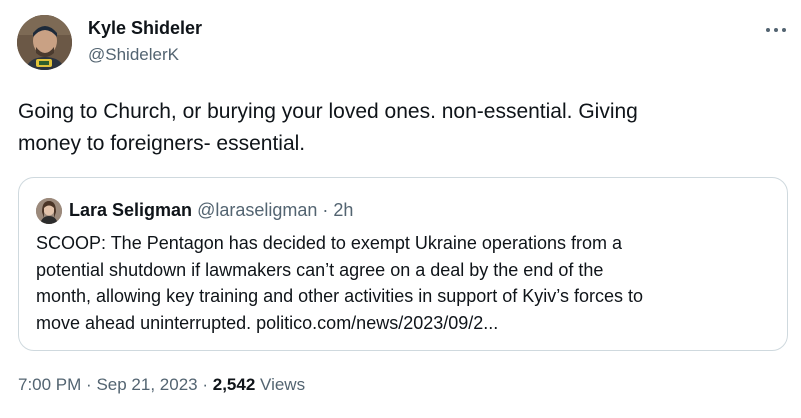  Describe the element at coordinates (146, 384) in the screenshot. I see `tweet-date: Sep 21, 2023` at that location.